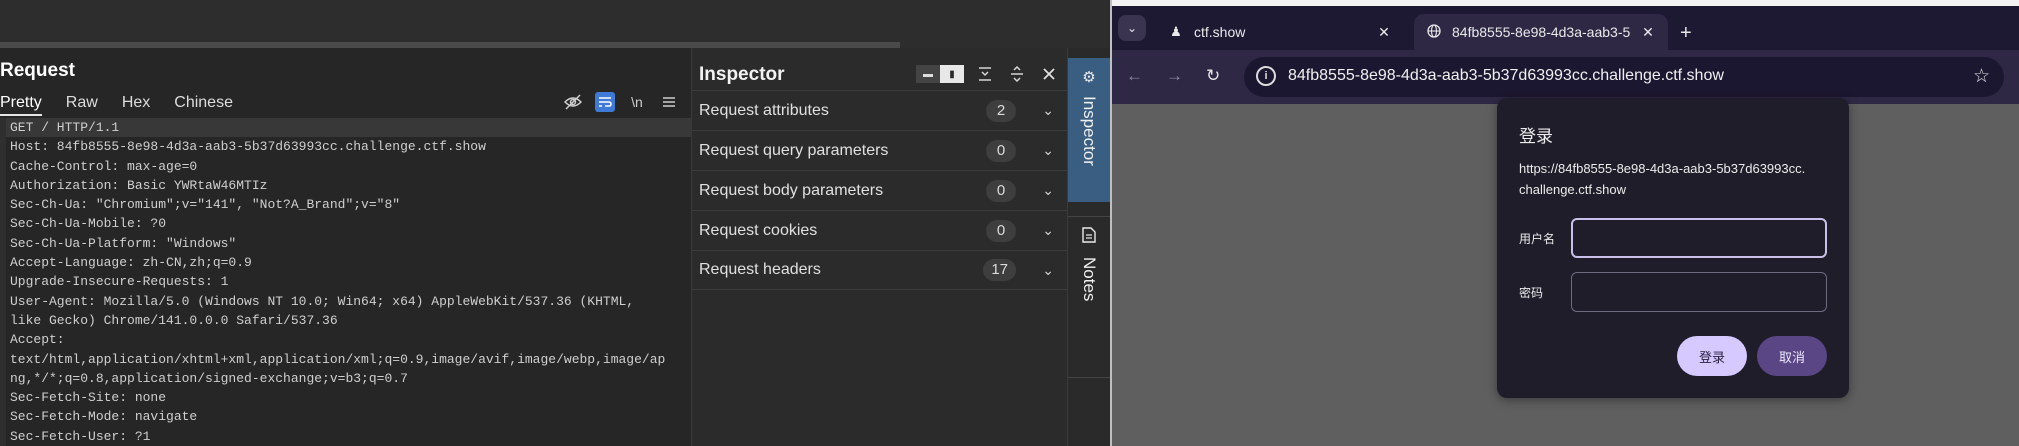  I want to click on browser-tab-ctfshow: ♟ ctf.show ✕, so click(1280, 32).